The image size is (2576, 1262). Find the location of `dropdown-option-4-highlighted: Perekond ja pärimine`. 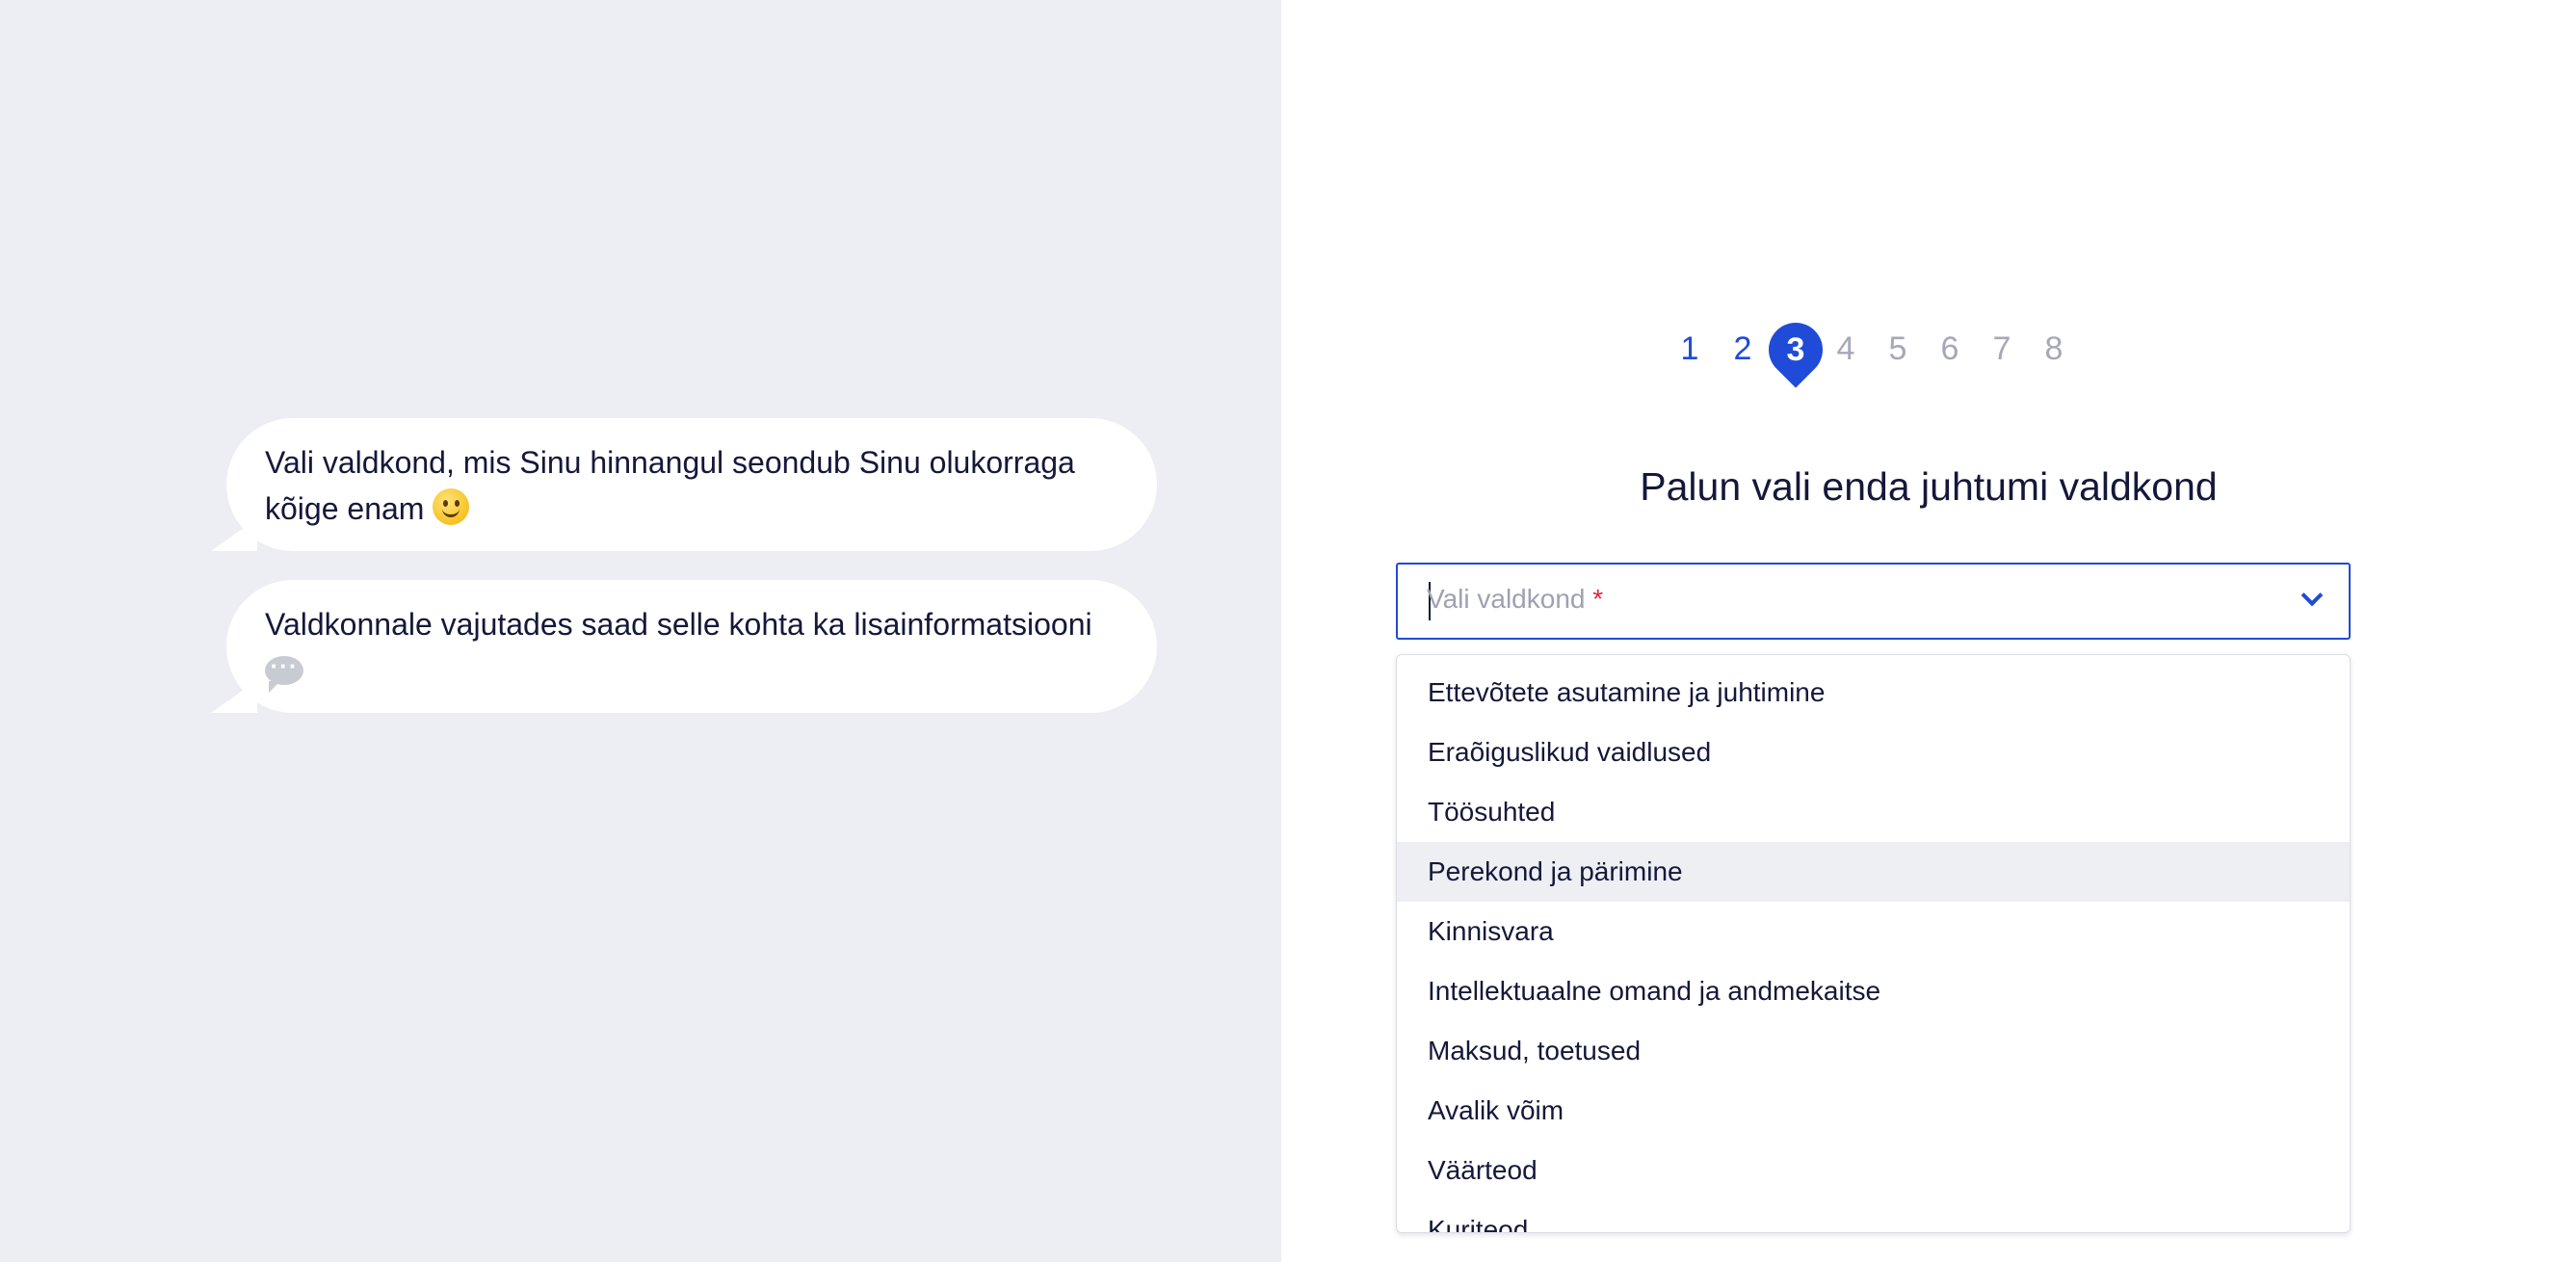

dropdown-option-4-highlighted: Perekond ja pärimine is located at coordinates (1874, 872).